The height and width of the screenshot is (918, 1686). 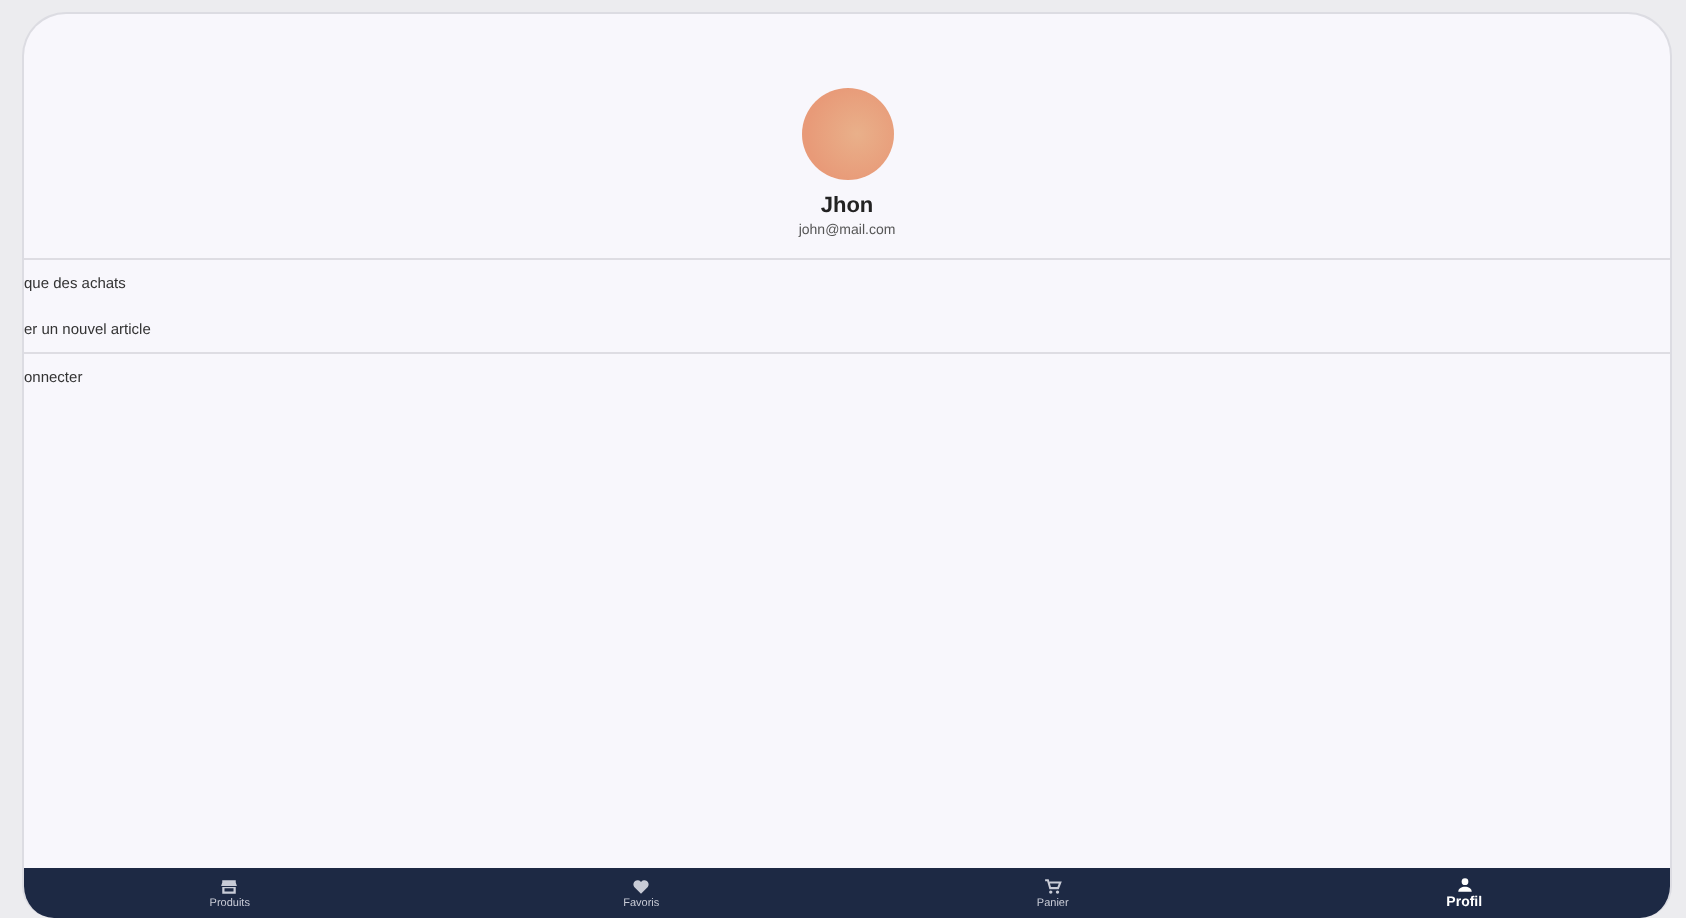 What do you see at coordinates (641, 886) in the screenshot?
I see `heart-icon` at bounding box center [641, 886].